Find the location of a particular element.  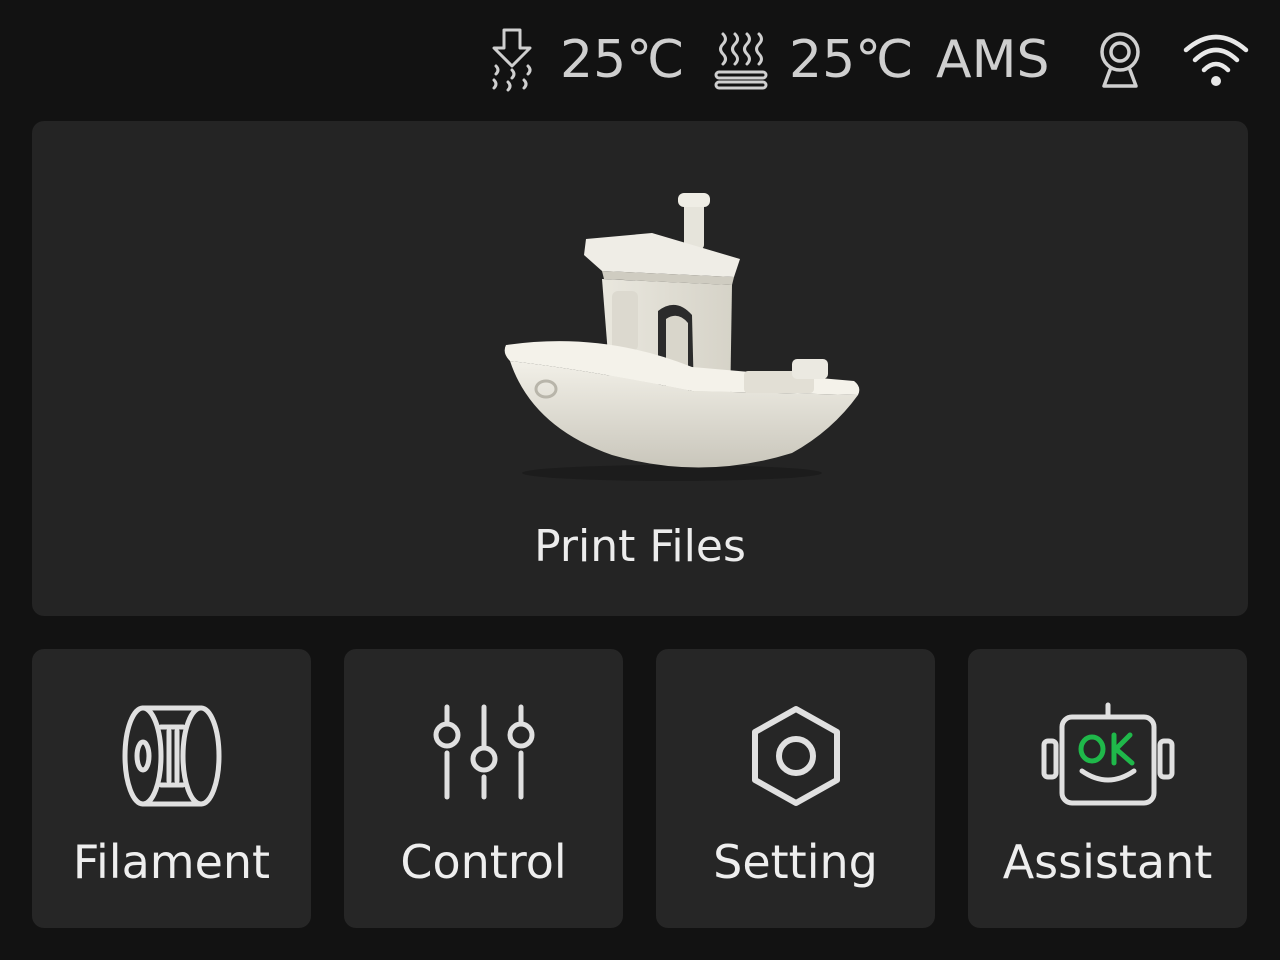

nozzle-heat-icon is located at coordinates (512, 60).